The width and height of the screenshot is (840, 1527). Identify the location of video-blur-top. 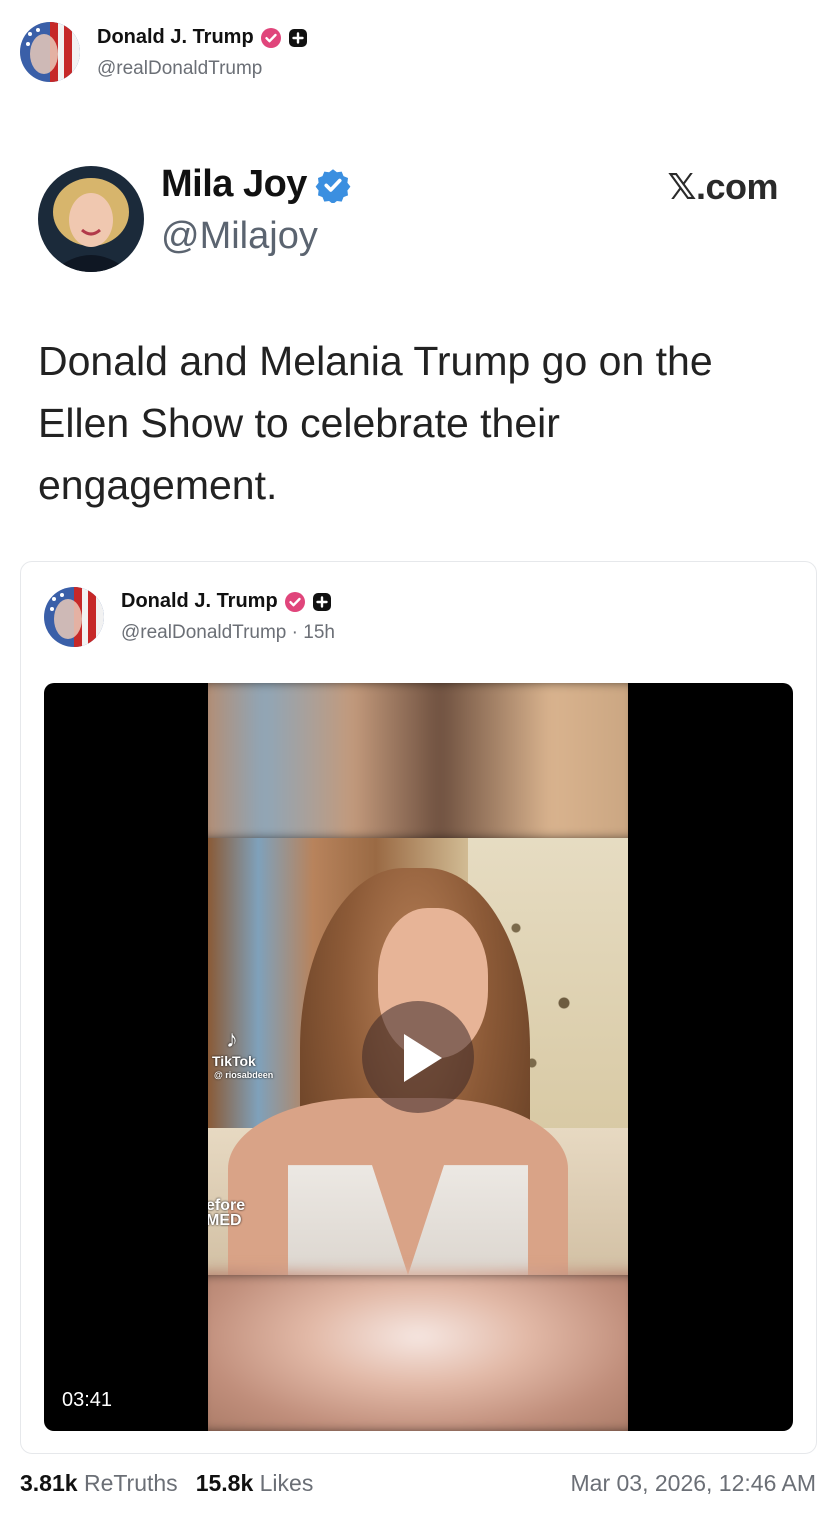
(418, 762).